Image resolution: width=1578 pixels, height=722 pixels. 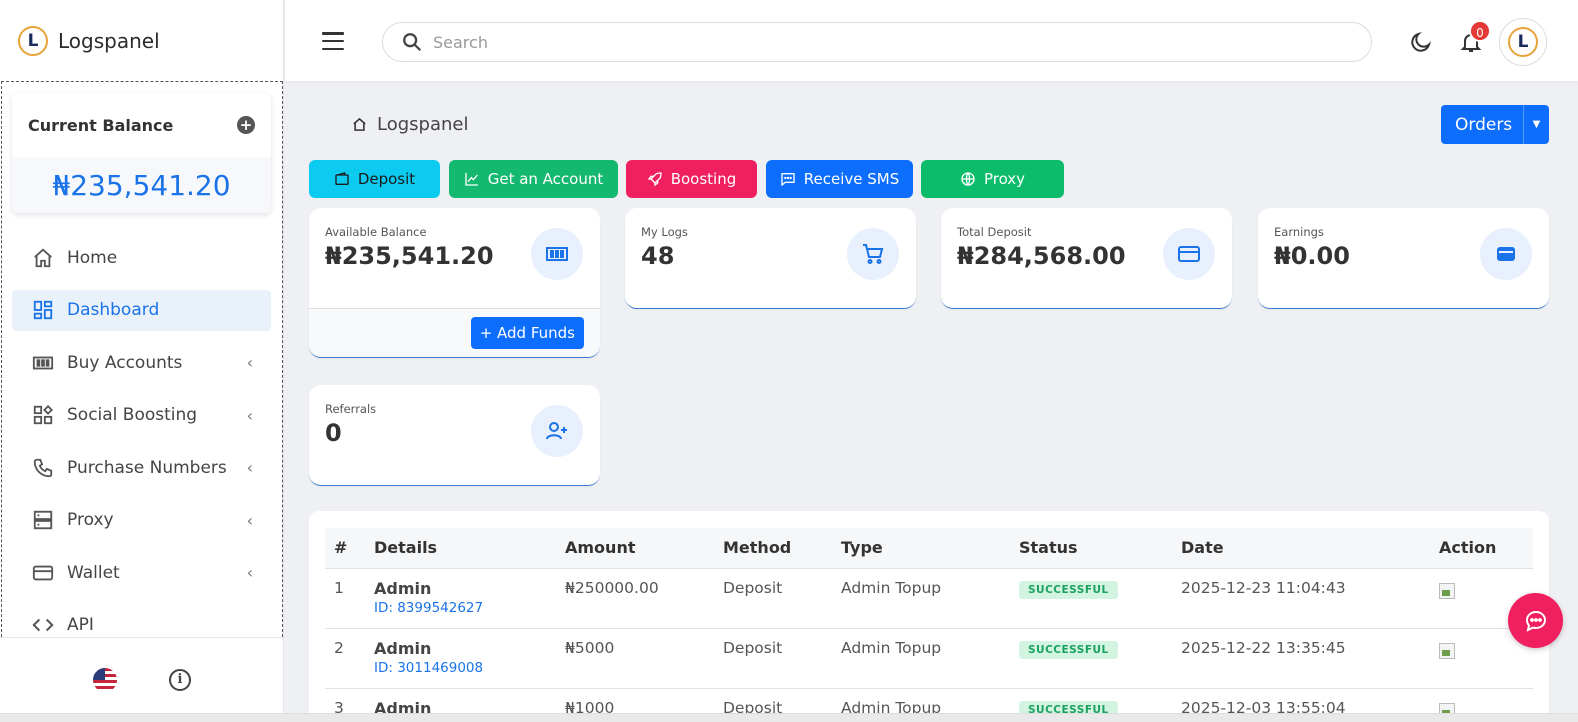 What do you see at coordinates (90, 520) in the screenshot?
I see `sidebar-item-label: Proxy` at bounding box center [90, 520].